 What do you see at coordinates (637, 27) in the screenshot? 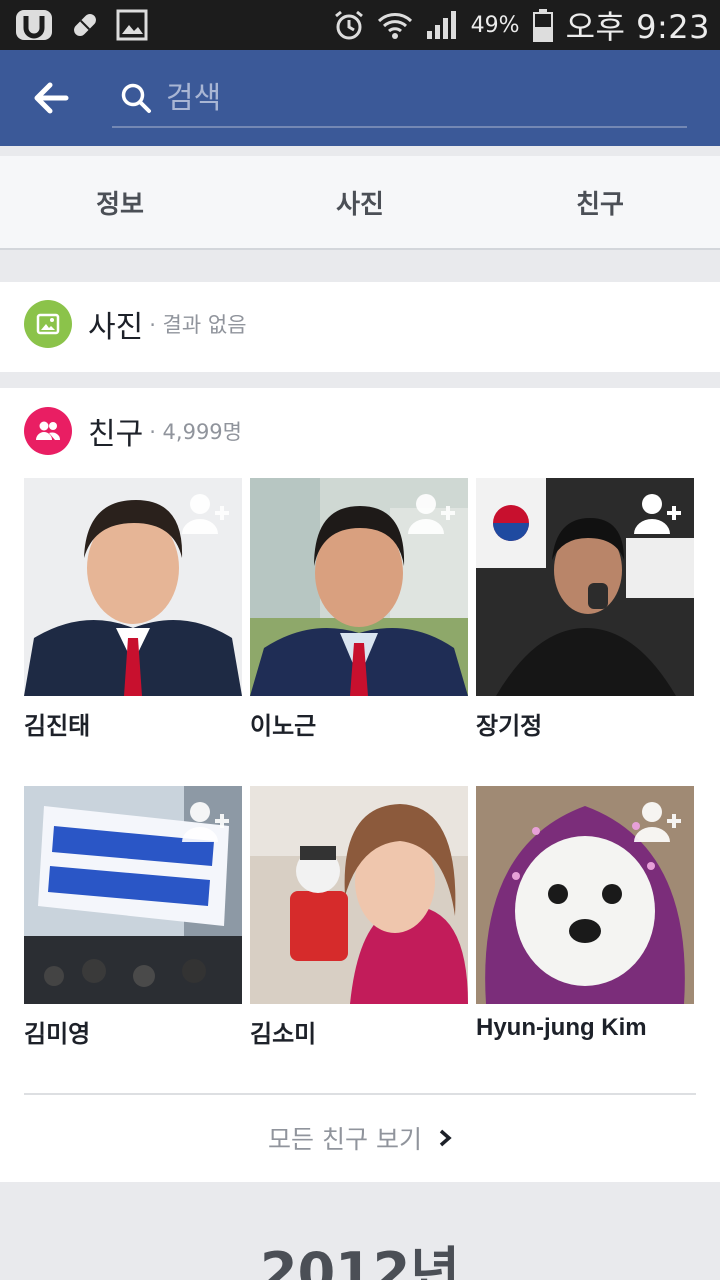
I see `clock: 오후 9:23` at bounding box center [637, 27].